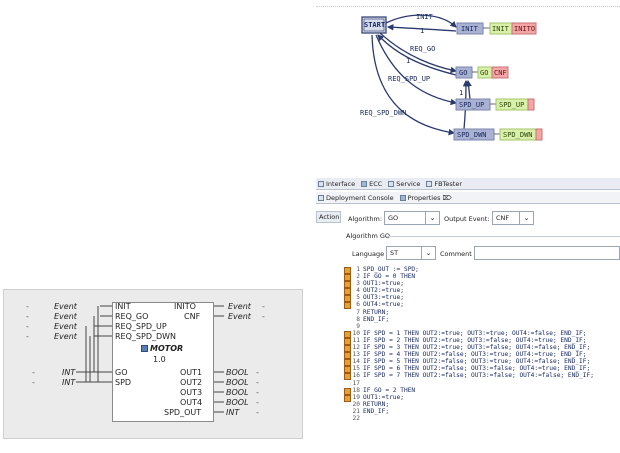  What do you see at coordinates (482, 269) in the screenshot?
I see `code-line: 1 SPD_OUT := SPD;` at bounding box center [482, 269].